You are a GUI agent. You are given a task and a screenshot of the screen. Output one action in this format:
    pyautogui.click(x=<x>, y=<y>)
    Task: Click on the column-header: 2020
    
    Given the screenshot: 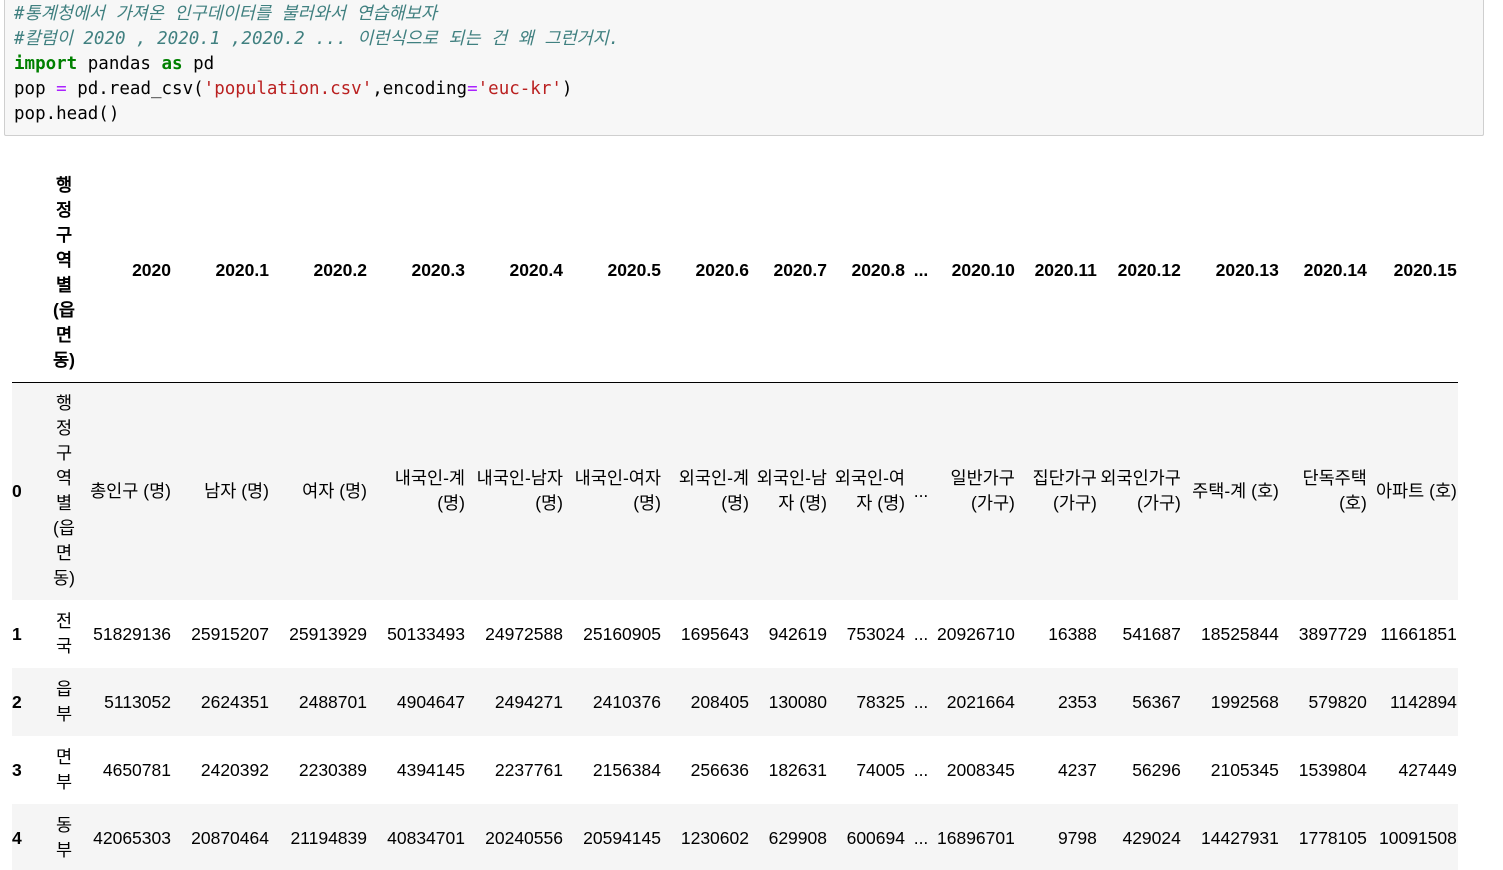 What is the action you would take?
    pyautogui.click(x=130, y=271)
    